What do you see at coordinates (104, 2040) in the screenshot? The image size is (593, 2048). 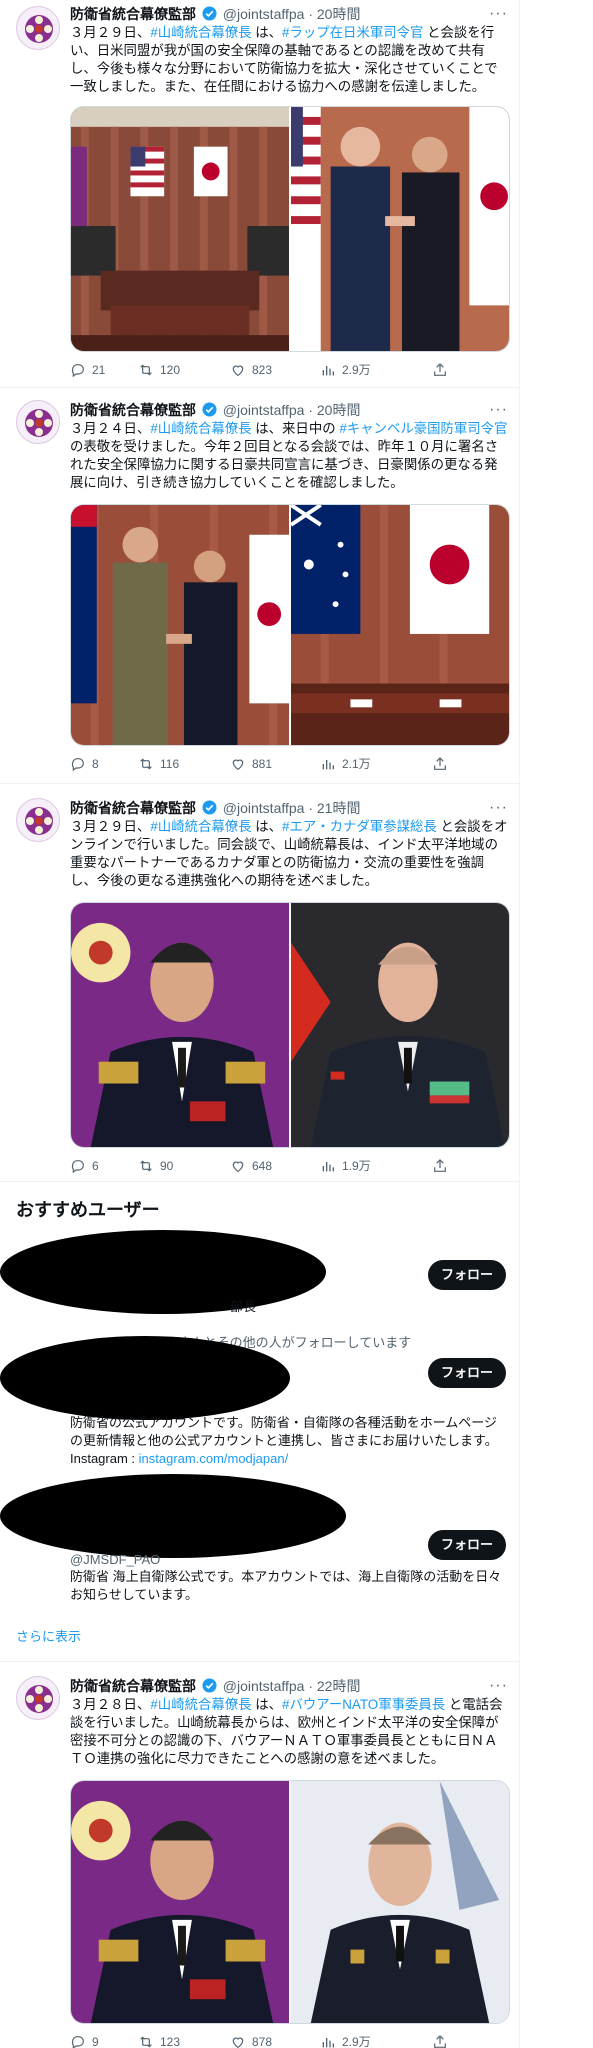 I see `reply-button: 9` at bounding box center [104, 2040].